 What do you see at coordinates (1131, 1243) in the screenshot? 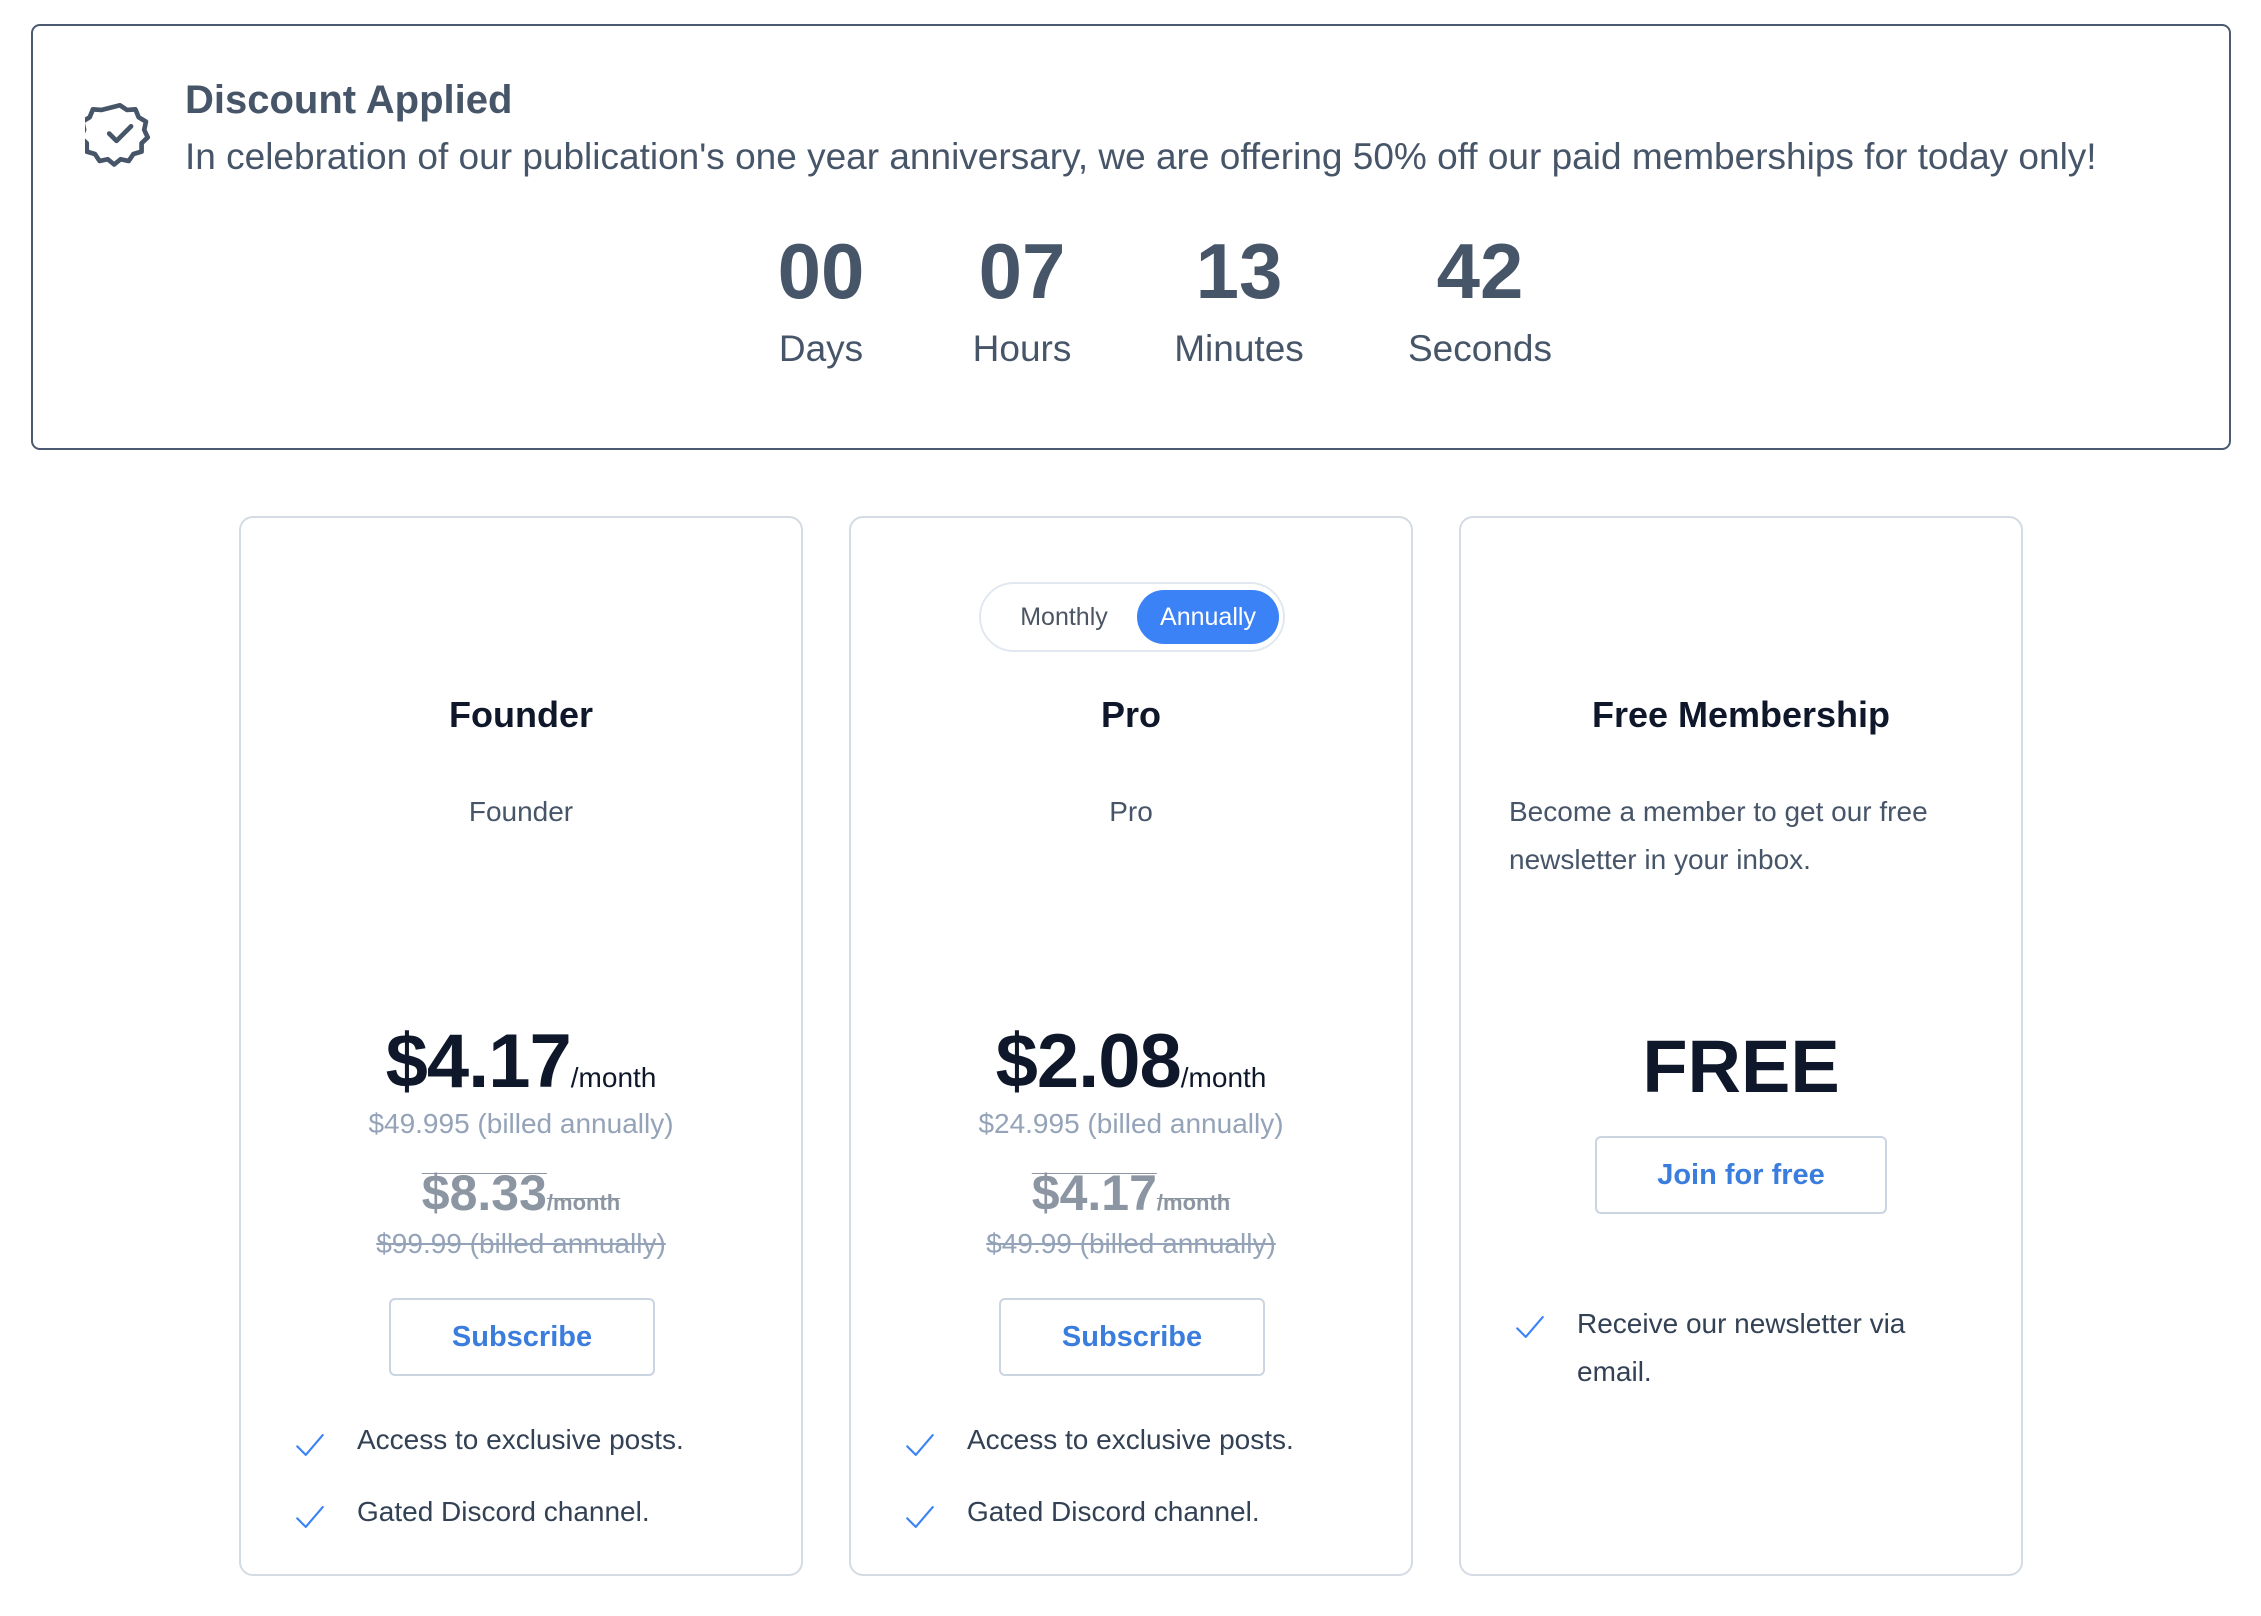
I see `original-billed: $49.99 (billed annually)` at bounding box center [1131, 1243].